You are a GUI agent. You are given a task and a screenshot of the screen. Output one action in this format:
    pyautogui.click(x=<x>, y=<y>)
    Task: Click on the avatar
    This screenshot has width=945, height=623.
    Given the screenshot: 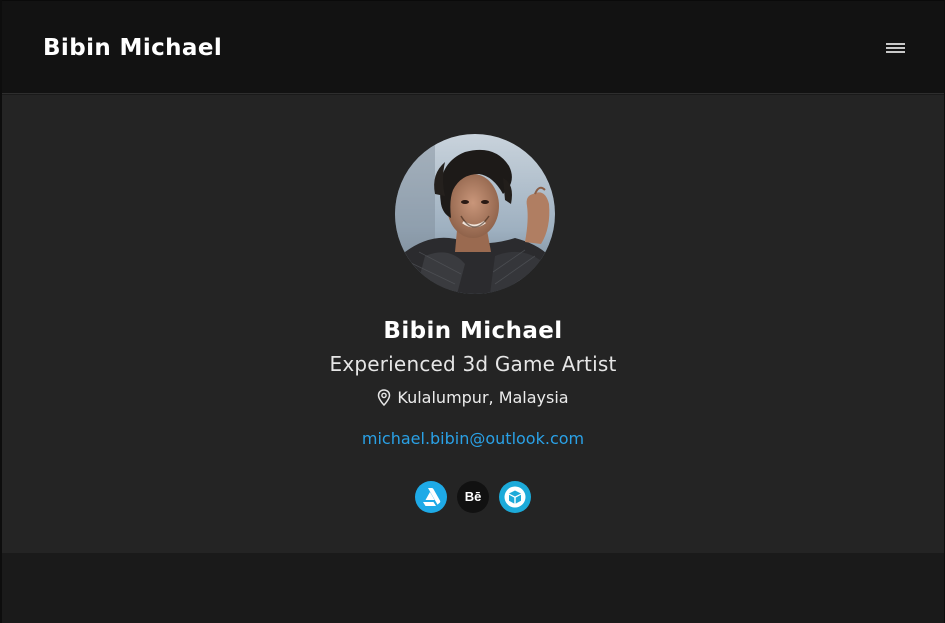 What is the action you would take?
    pyautogui.click(x=475, y=214)
    